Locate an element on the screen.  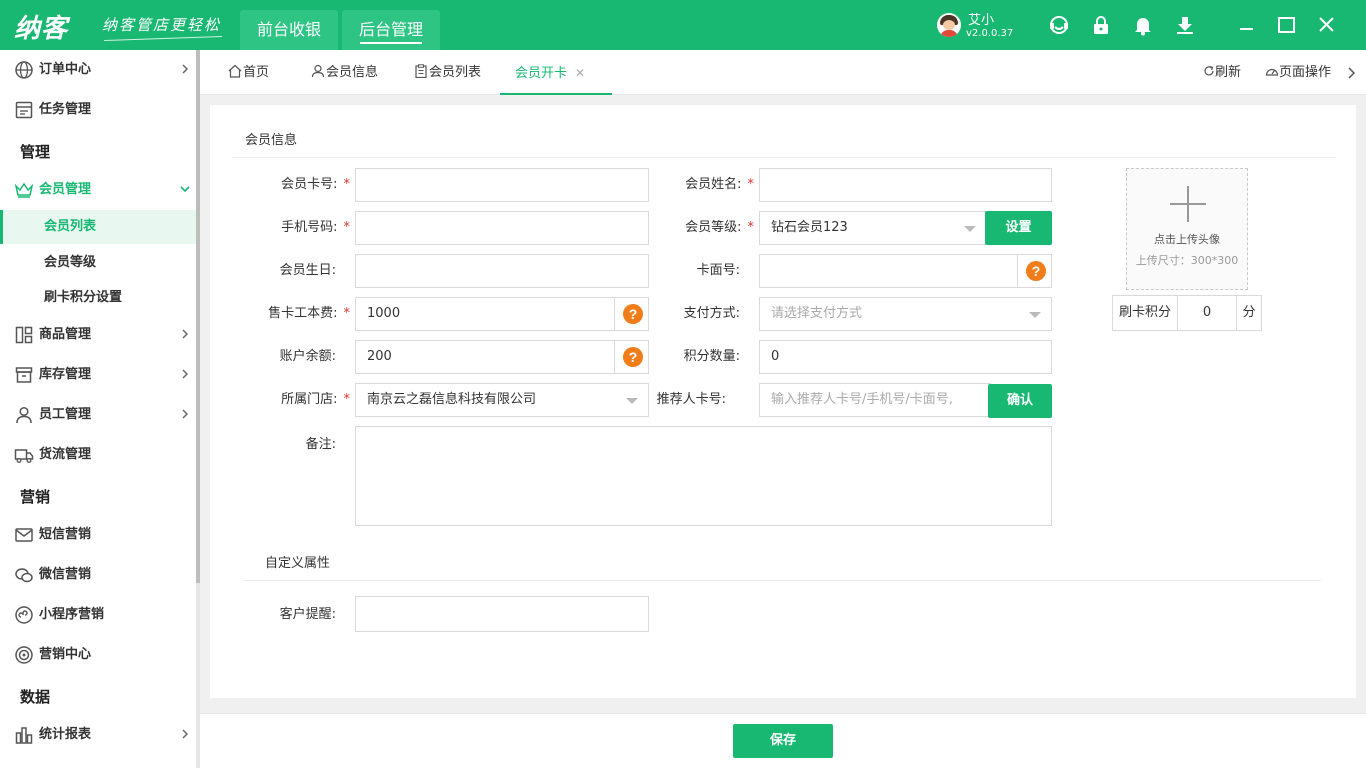
sidebar-item-wechat-marketing: 微信营销 is located at coordinates (98, 575).